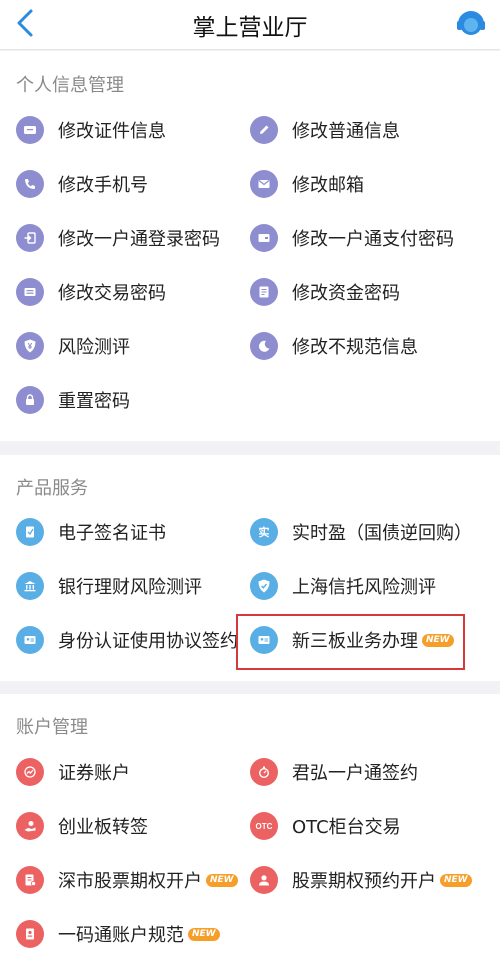  I want to click on menu-item-fix-irregular-info: 修改不规范信息, so click(334, 346).